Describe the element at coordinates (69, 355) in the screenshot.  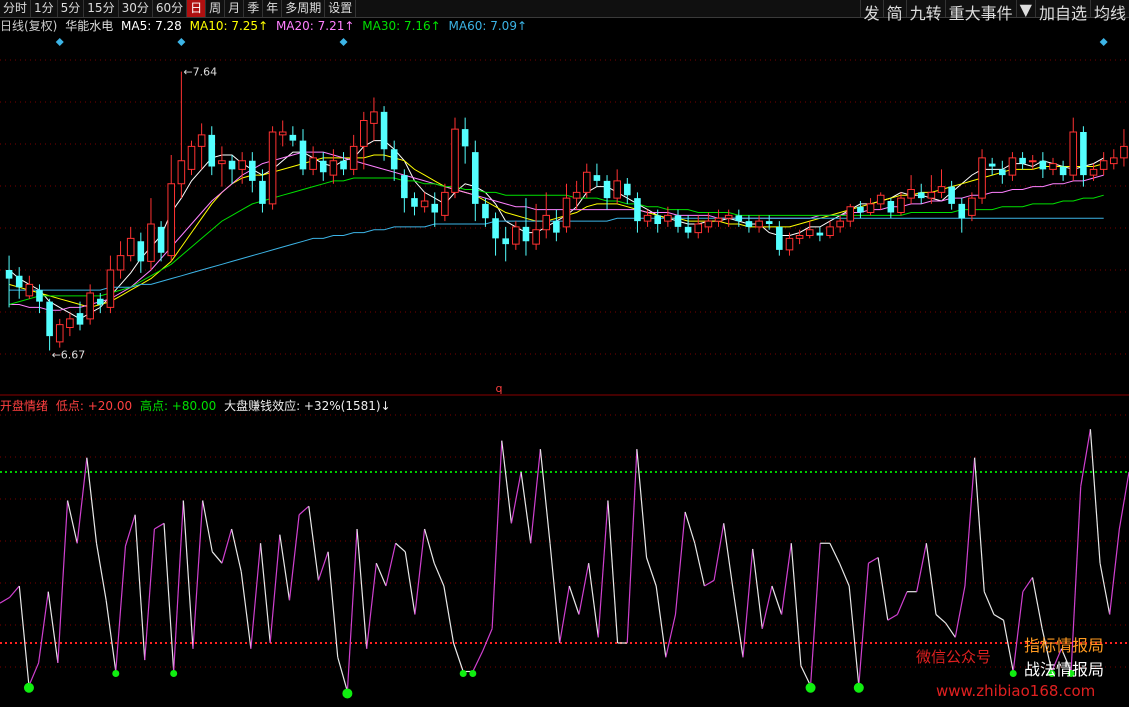
I see `low-price-label: ←6.67` at that location.